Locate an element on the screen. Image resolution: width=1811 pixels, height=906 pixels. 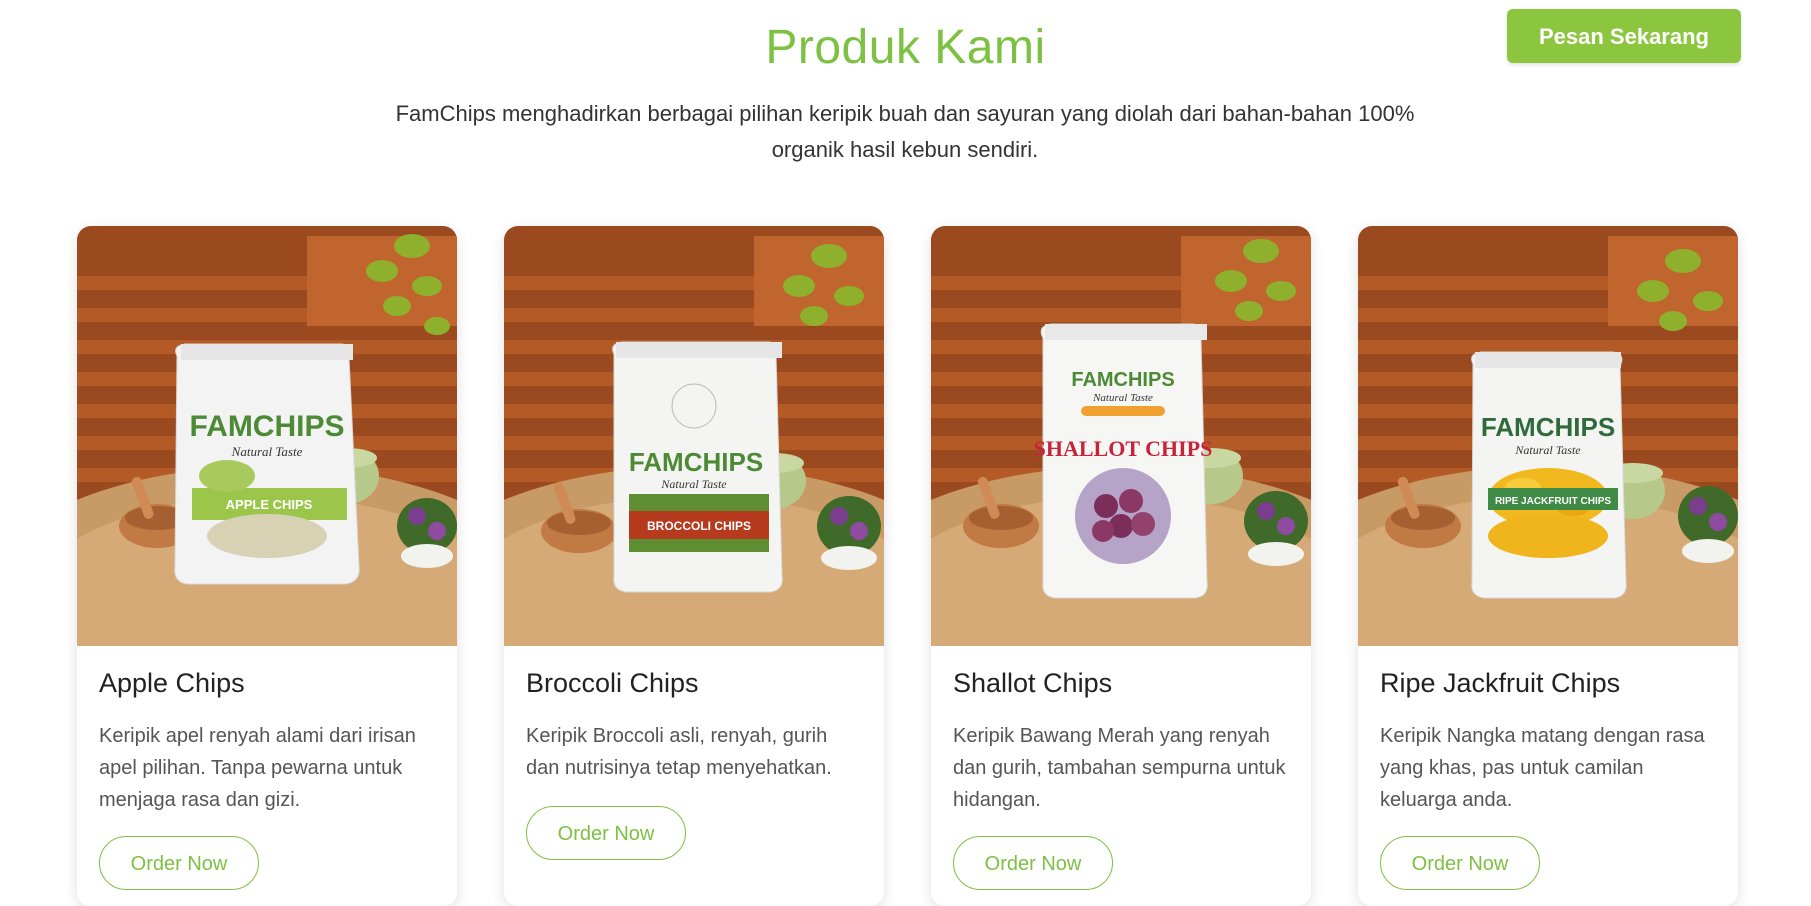
product-name: Ripe Jackfruit Chips is located at coordinates (1500, 683).